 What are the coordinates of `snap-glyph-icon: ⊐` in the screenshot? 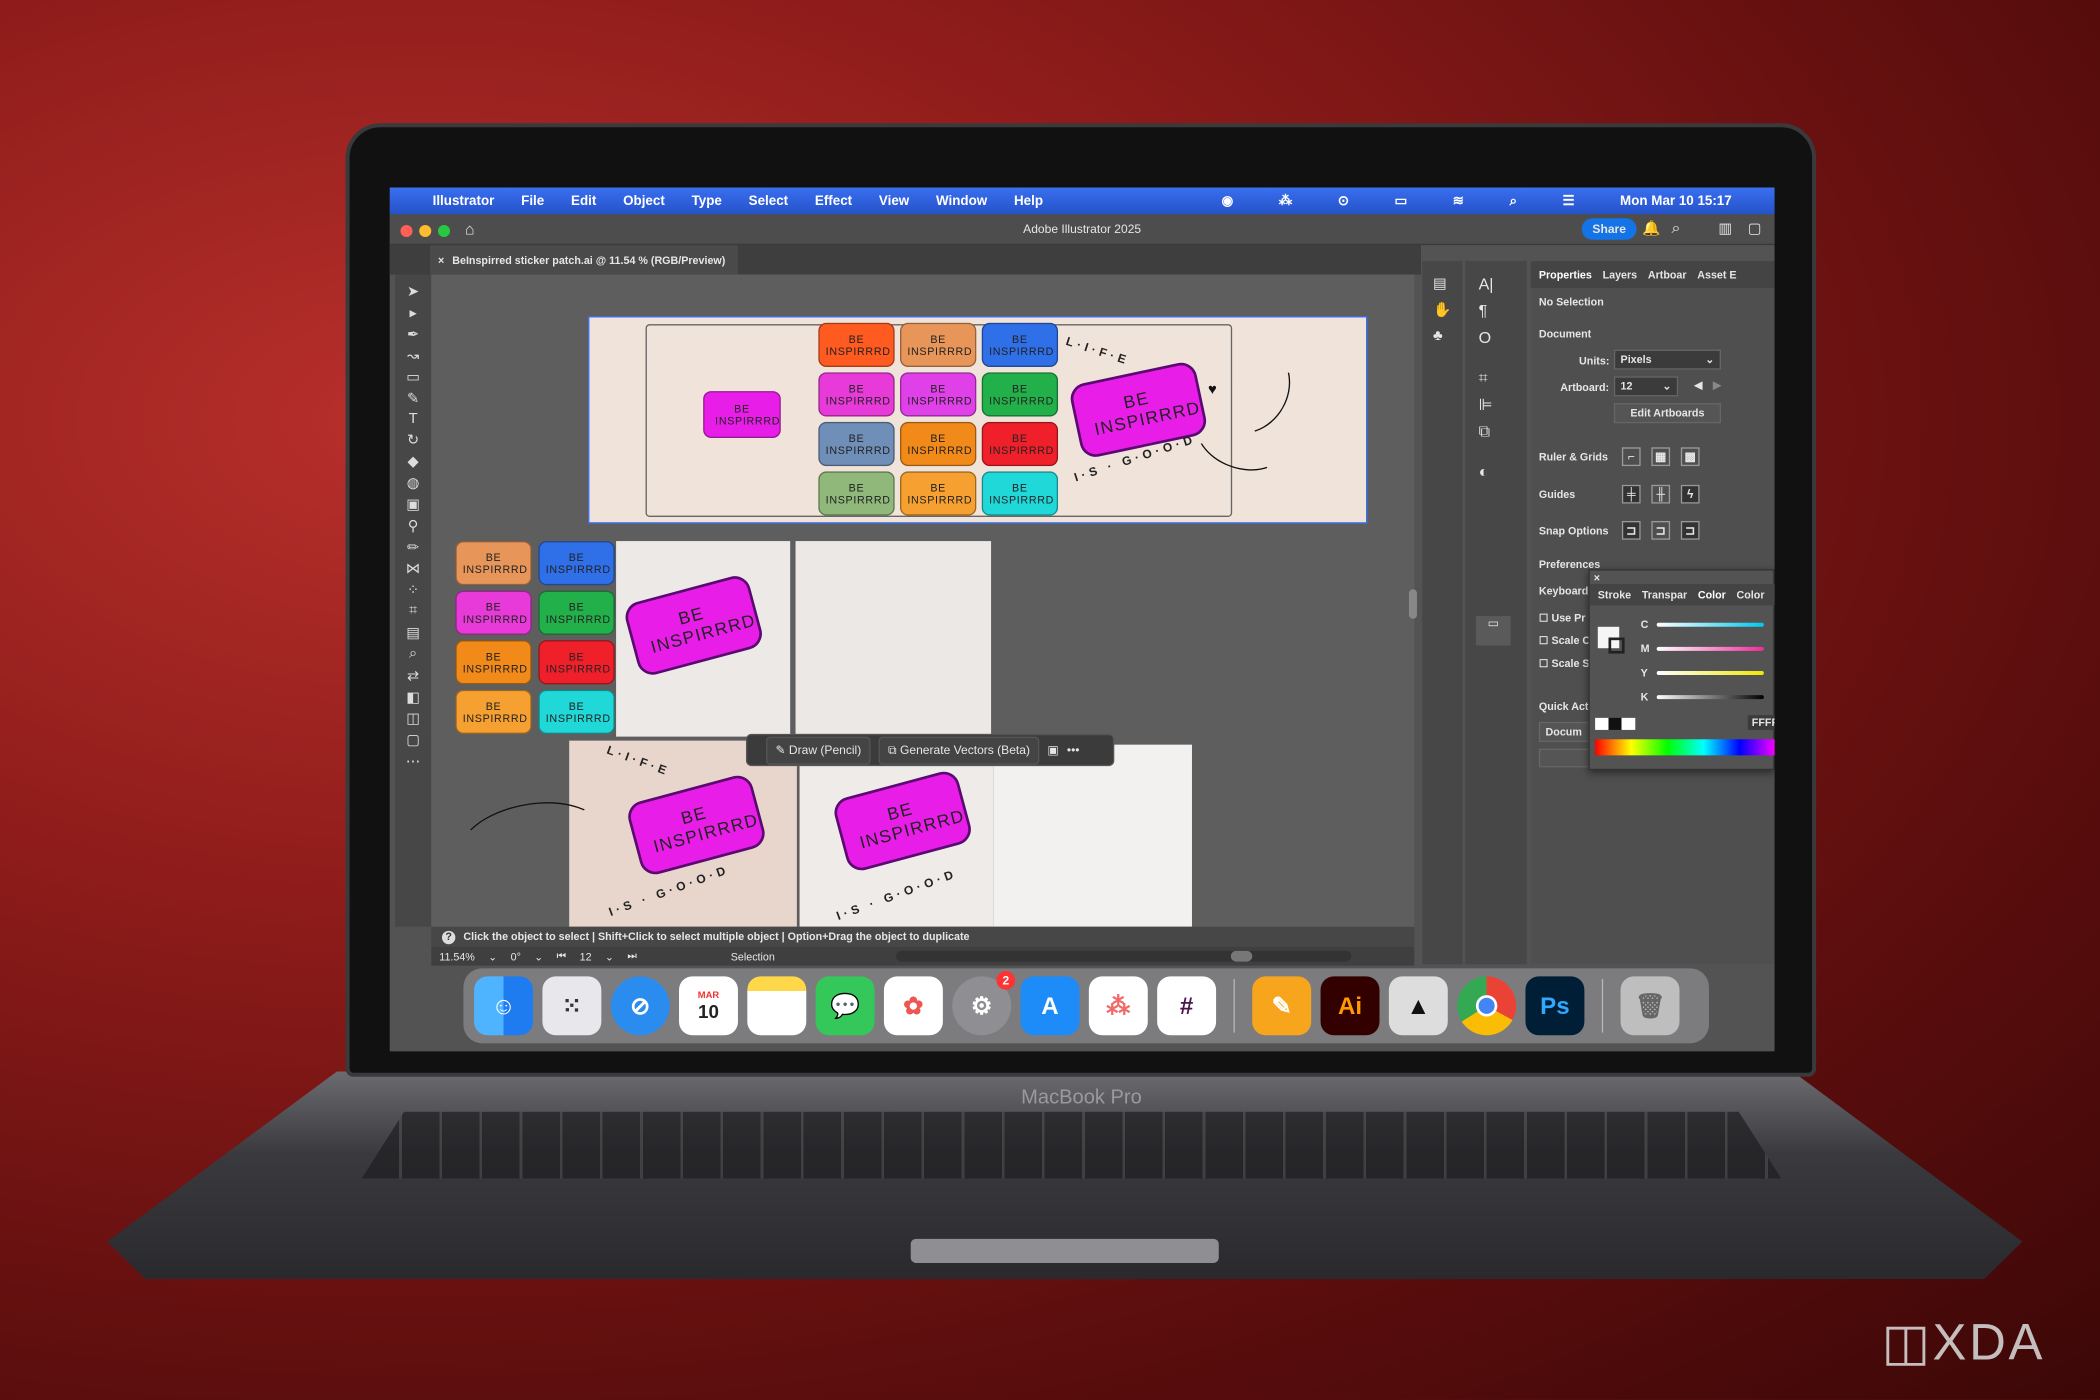 It's located at (1690, 530).